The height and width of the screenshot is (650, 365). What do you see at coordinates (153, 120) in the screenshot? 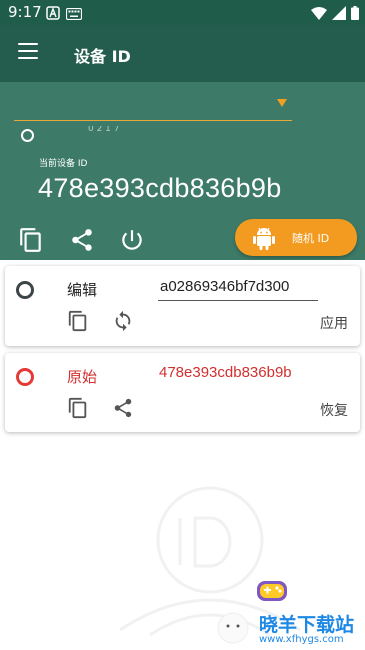
I see `id-dropdown` at bounding box center [153, 120].